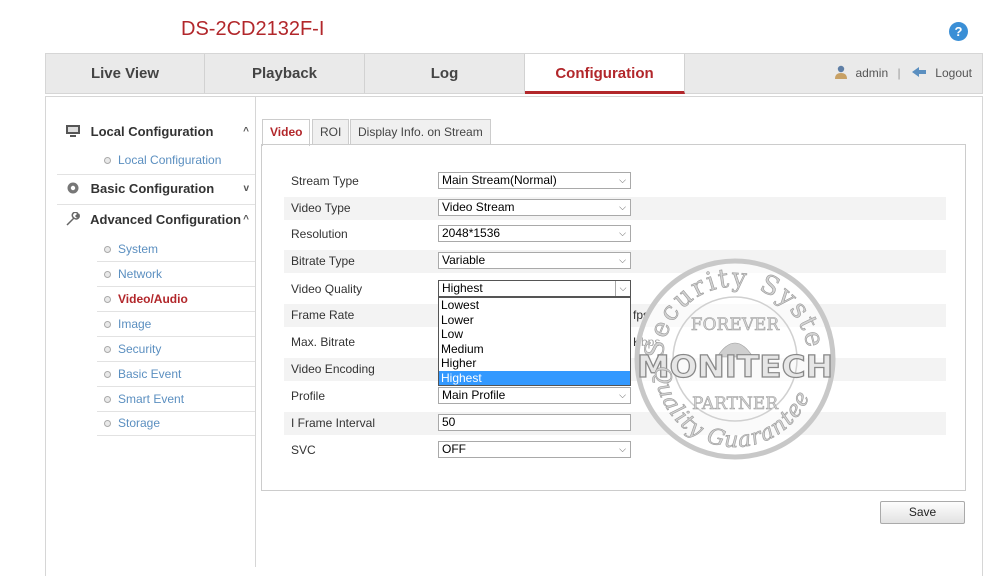 This screenshot has height=576, width=1000. Describe the element at coordinates (445, 73) in the screenshot. I see `nav-tab-log: Log` at that location.